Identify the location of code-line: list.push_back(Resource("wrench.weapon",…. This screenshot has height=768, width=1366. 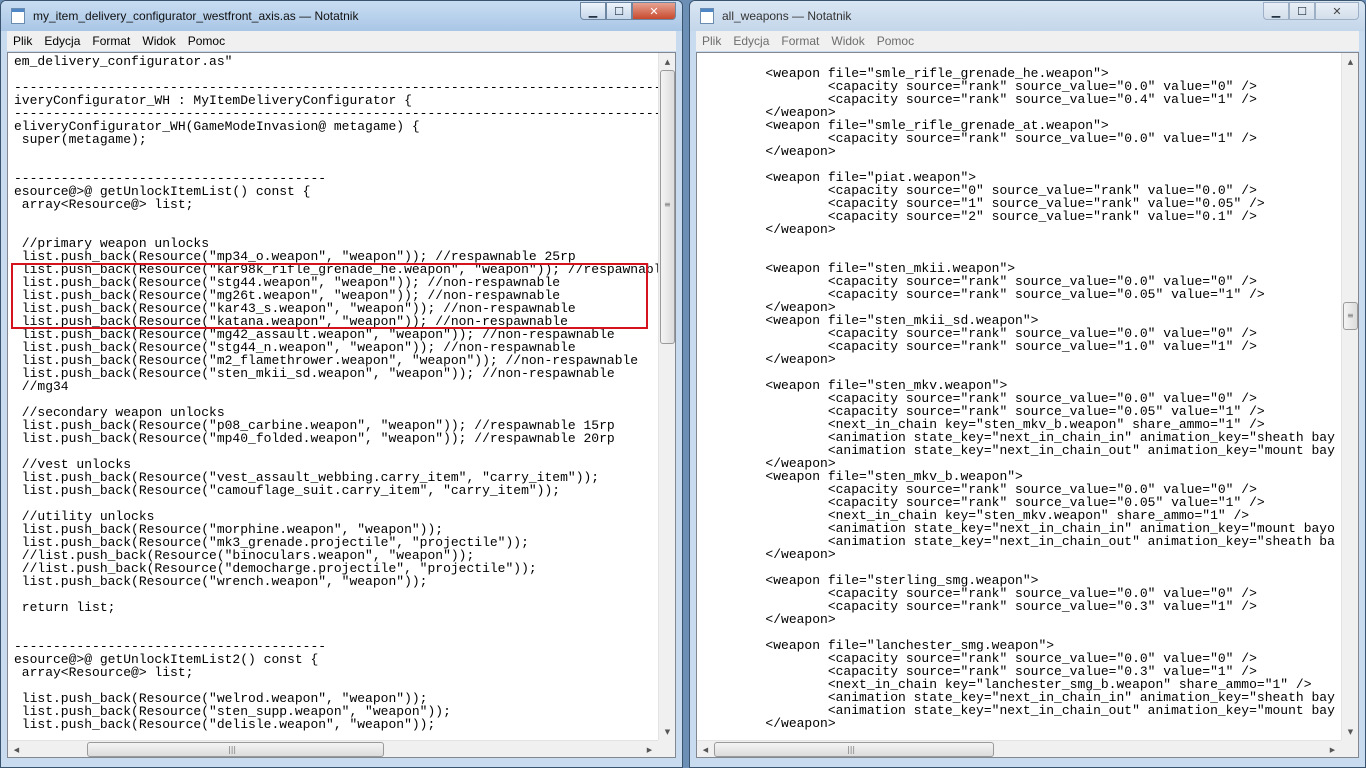
(221, 581).